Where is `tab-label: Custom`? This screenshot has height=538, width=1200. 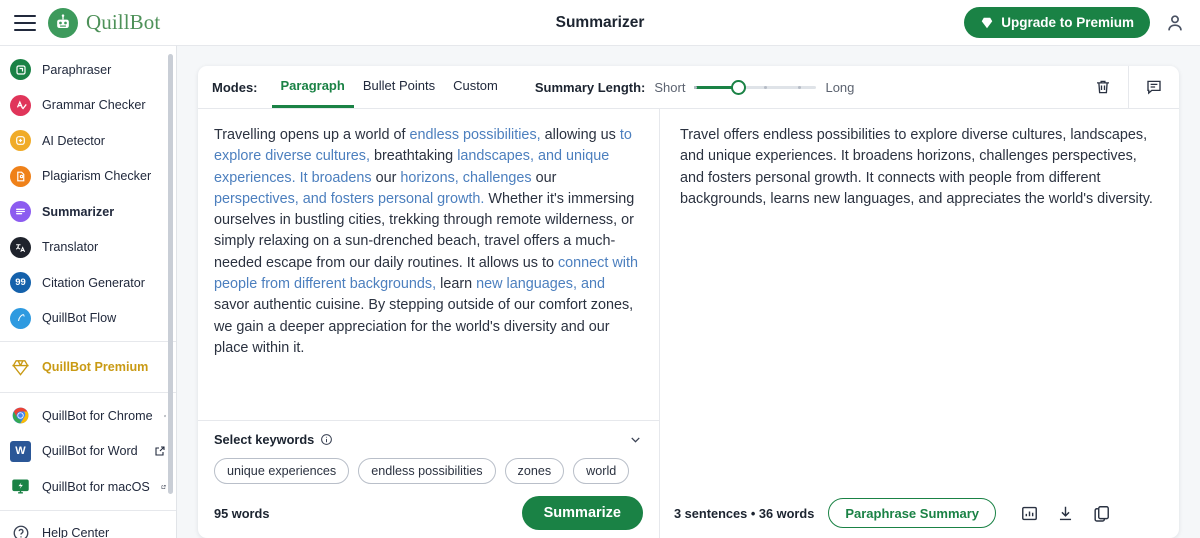
tab-label: Custom is located at coordinates (475, 85).